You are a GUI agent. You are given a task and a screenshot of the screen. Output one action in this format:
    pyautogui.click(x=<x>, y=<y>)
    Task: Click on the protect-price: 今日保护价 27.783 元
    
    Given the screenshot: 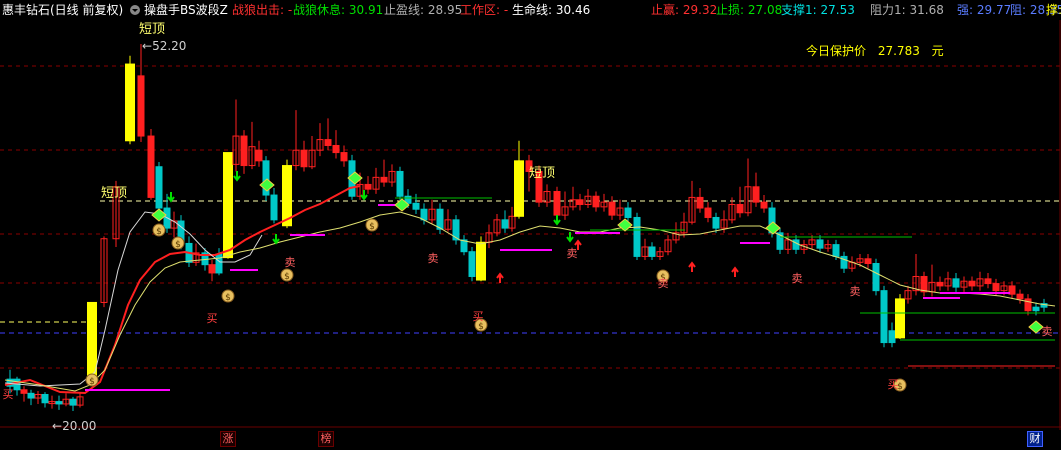 What is the action you would take?
    pyautogui.click(x=875, y=50)
    